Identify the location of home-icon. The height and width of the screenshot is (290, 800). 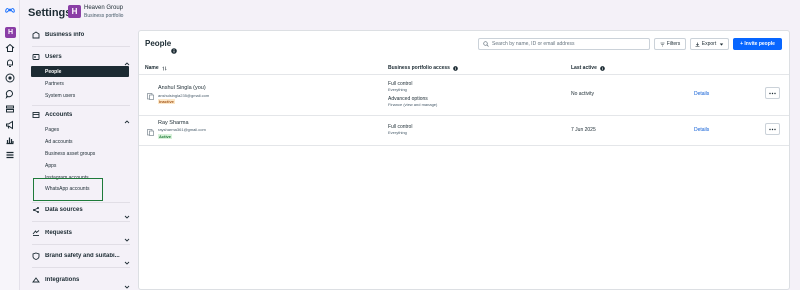
(10, 48).